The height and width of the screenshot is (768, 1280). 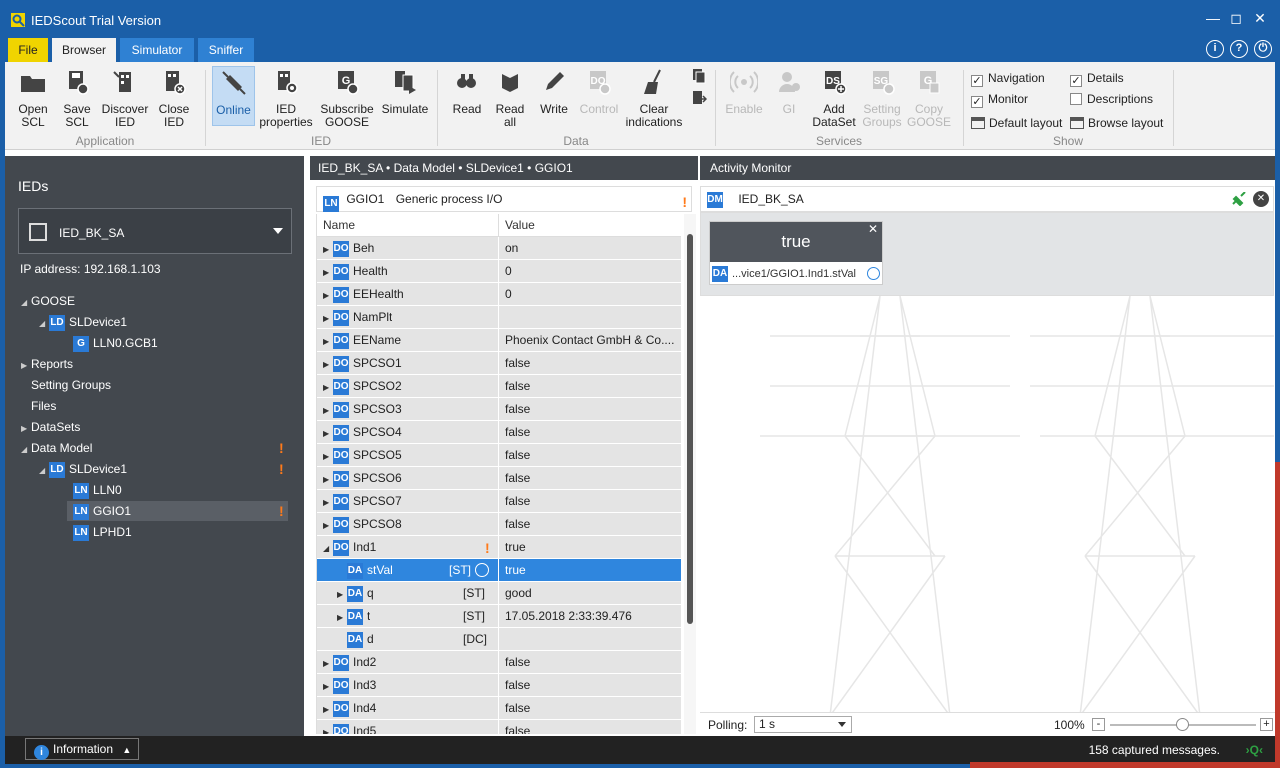 What do you see at coordinates (591, 294) in the screenshot?
I see `row-value-cell: 0` at bounding box center [591, 294].